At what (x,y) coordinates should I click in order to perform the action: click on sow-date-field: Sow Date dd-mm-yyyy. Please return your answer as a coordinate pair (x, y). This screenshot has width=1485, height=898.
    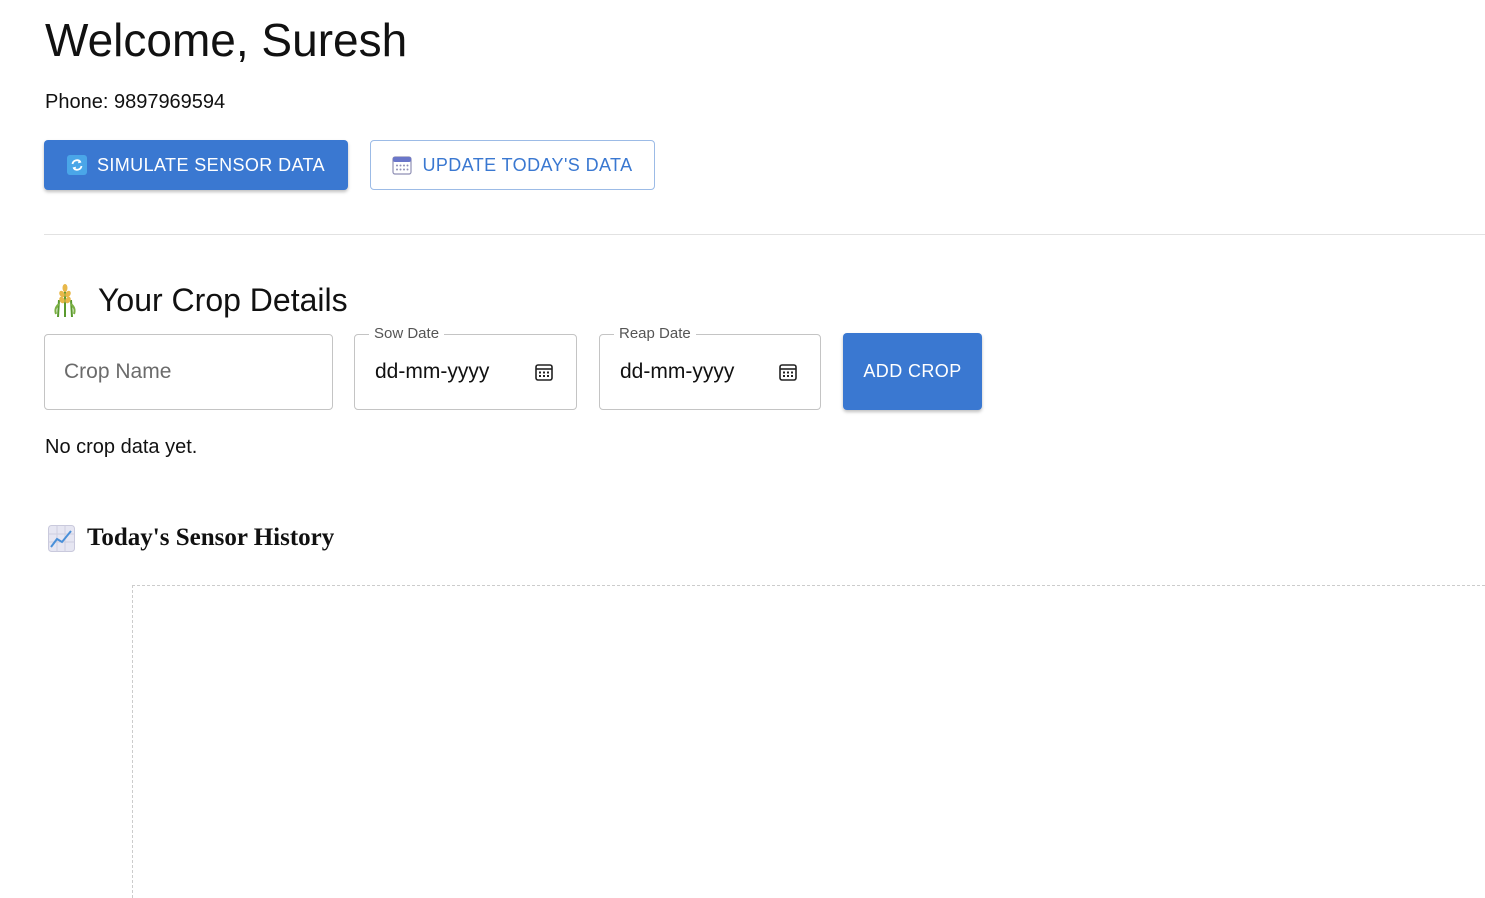
    Looking at the image, I should click on (465, 367).